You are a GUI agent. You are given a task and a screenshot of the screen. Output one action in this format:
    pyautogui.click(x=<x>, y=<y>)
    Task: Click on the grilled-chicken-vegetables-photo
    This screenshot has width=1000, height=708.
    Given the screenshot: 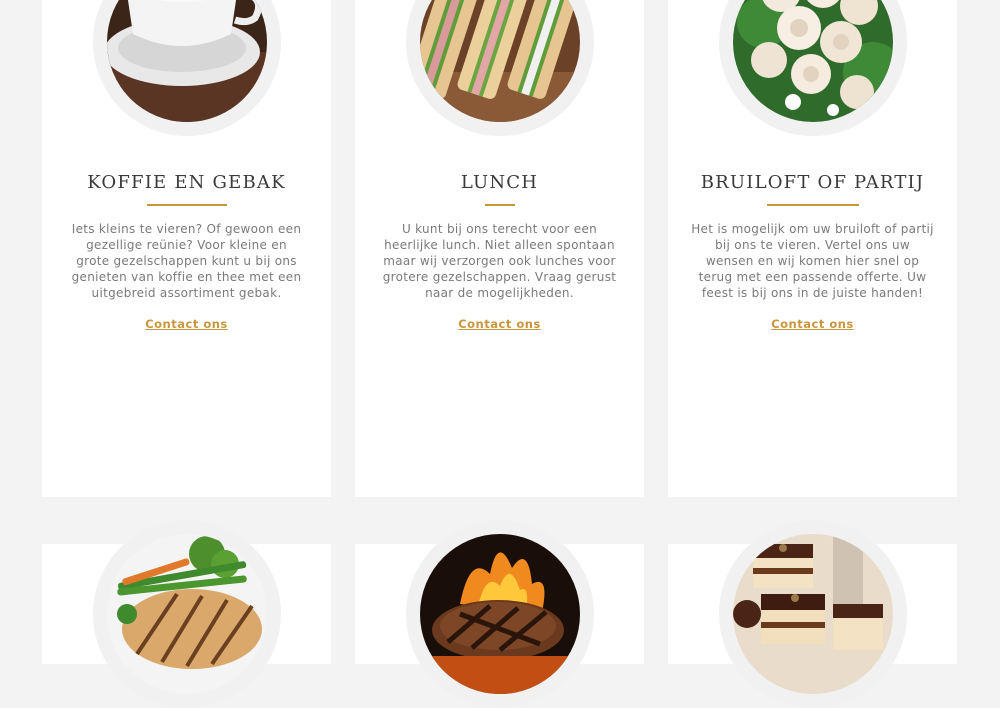 What is the action you would take?
    pyautogui.click(x=186, y=614)
    